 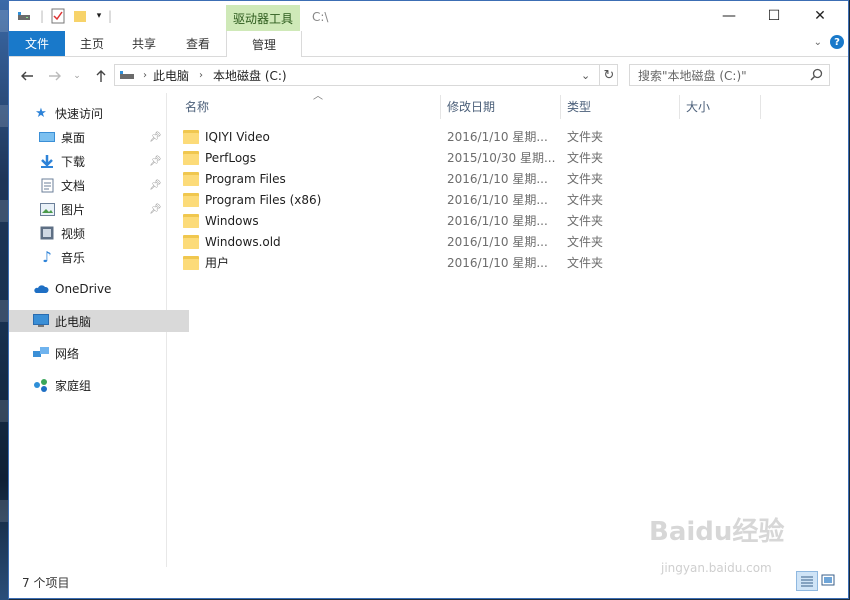 I want to click on help-icon: ?, so click(x=837, y=42).